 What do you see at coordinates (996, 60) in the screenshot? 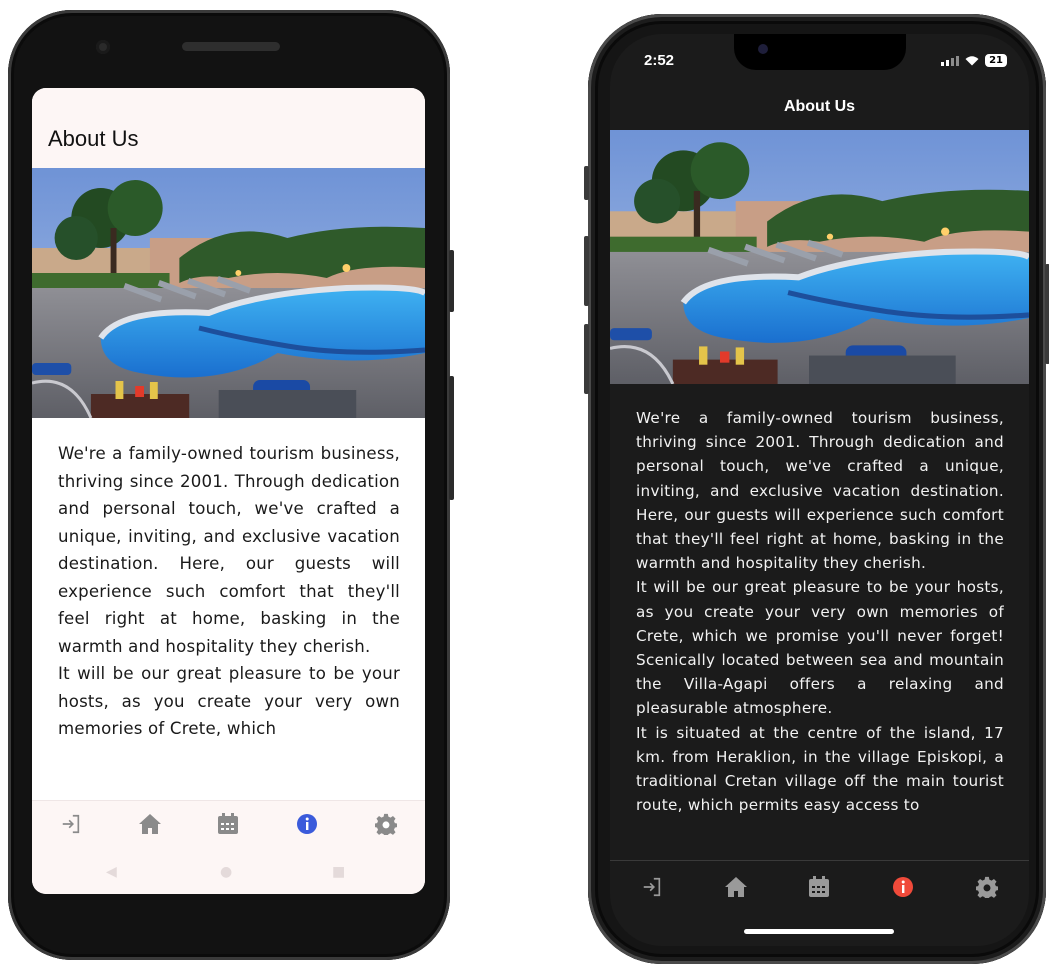
I see `battery-icon: 21` at bounding box center [996, 60].